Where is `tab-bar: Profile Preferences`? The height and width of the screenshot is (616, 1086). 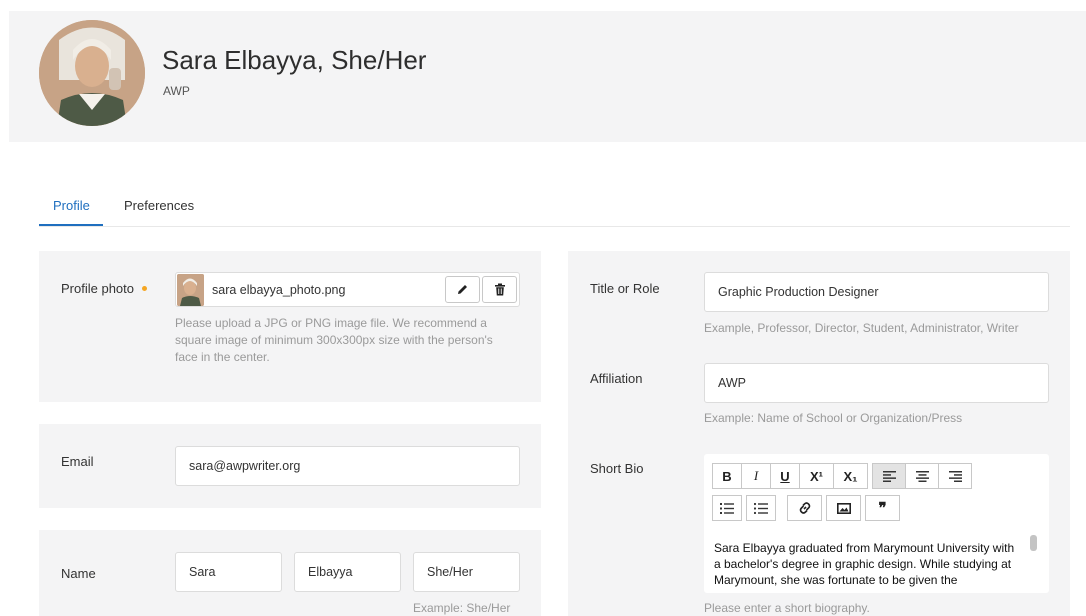 tab-bar: Profile Preferences is located at coordinates (554, 206).